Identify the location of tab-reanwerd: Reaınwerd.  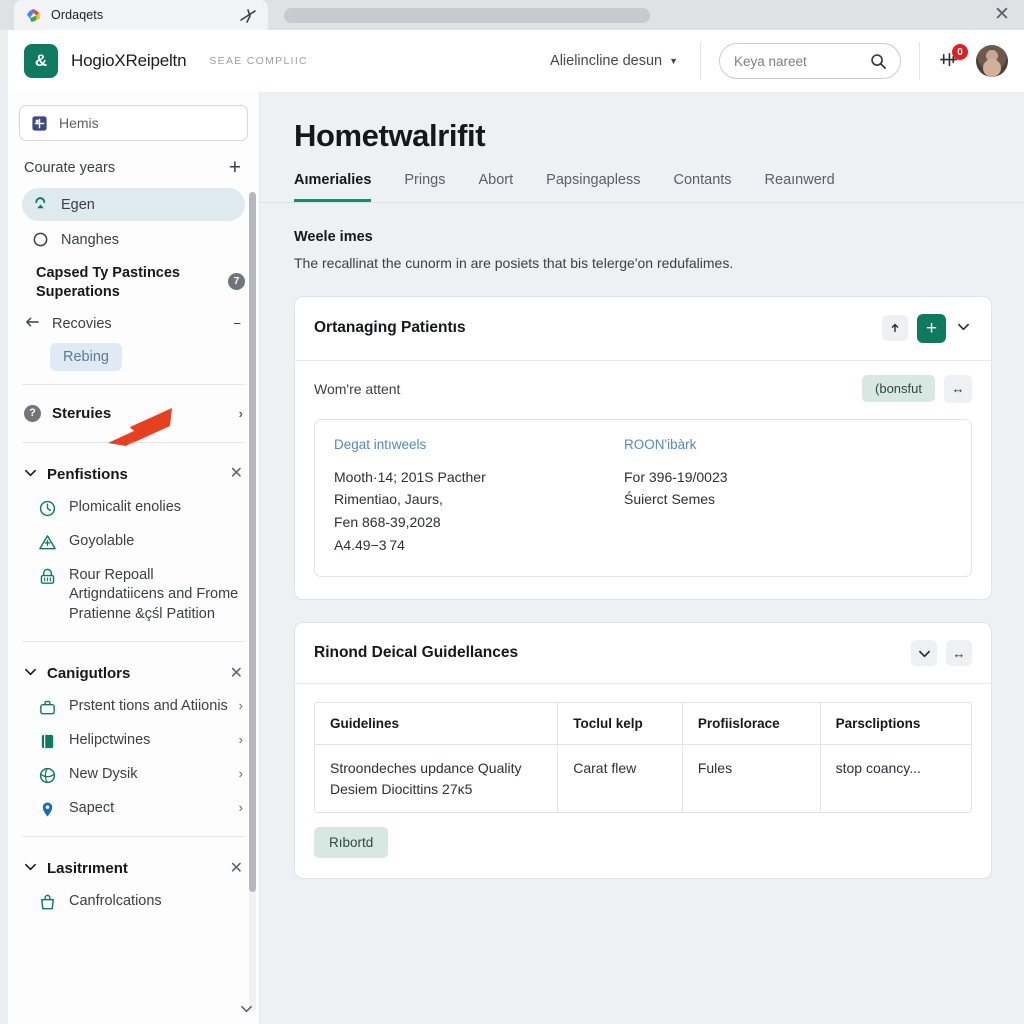
(800, 187).